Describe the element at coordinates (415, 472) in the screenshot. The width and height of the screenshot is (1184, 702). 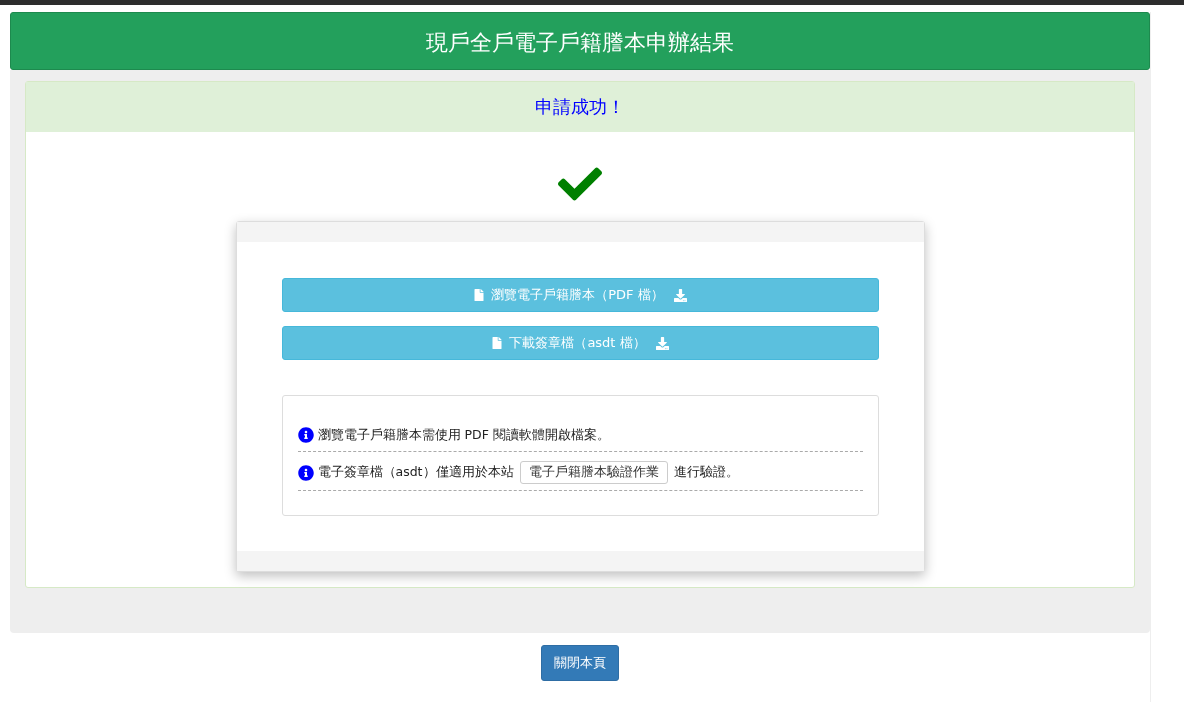
I see `note-text: 電子簽章檔（asdt）僅適用於本站` at that location.